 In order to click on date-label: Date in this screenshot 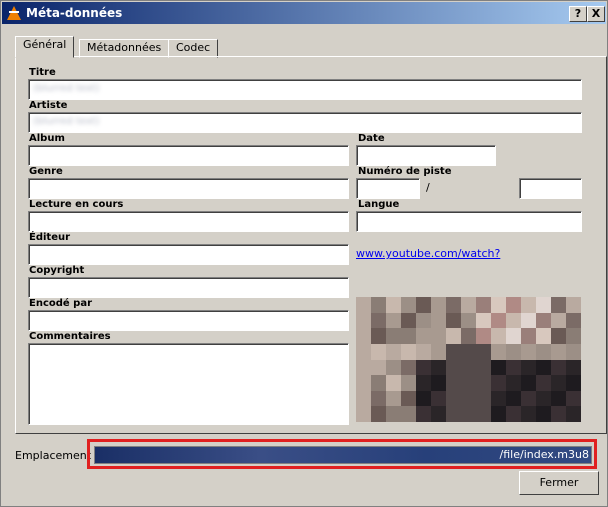, I will do `click(371, 138)`.